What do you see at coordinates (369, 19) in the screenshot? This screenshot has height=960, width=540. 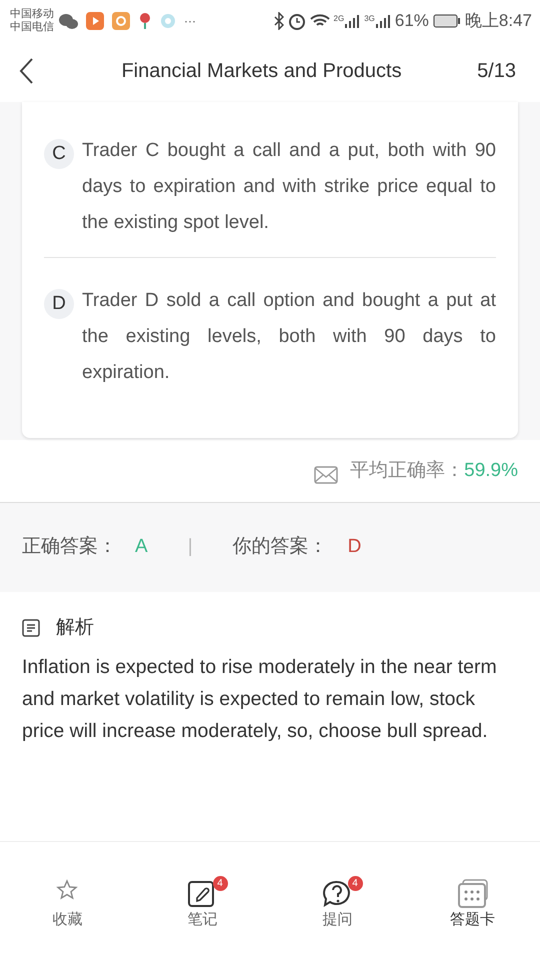 I see `network-type: 3G` at bounding box center [369, 19].